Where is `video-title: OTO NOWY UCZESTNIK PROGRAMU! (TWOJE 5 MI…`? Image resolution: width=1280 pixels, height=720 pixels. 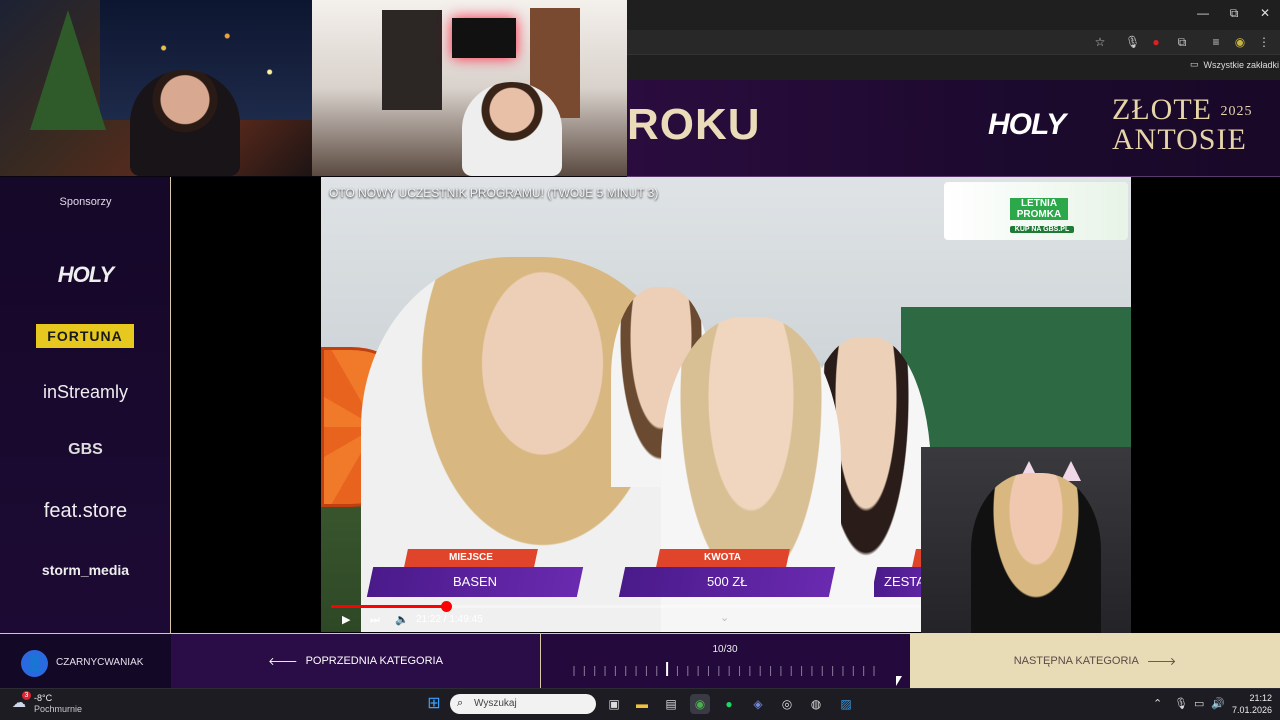
video-title: OTO NOWY UCZESTNIK PROGRAMU! (TWOJE 5 MI… is located at coordinates (493, 193).